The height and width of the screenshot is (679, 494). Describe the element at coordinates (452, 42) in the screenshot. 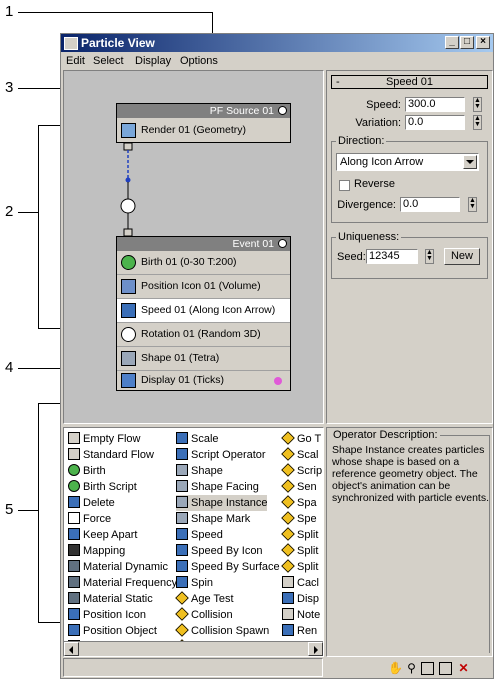

I see `minimize-button: _` at that location.